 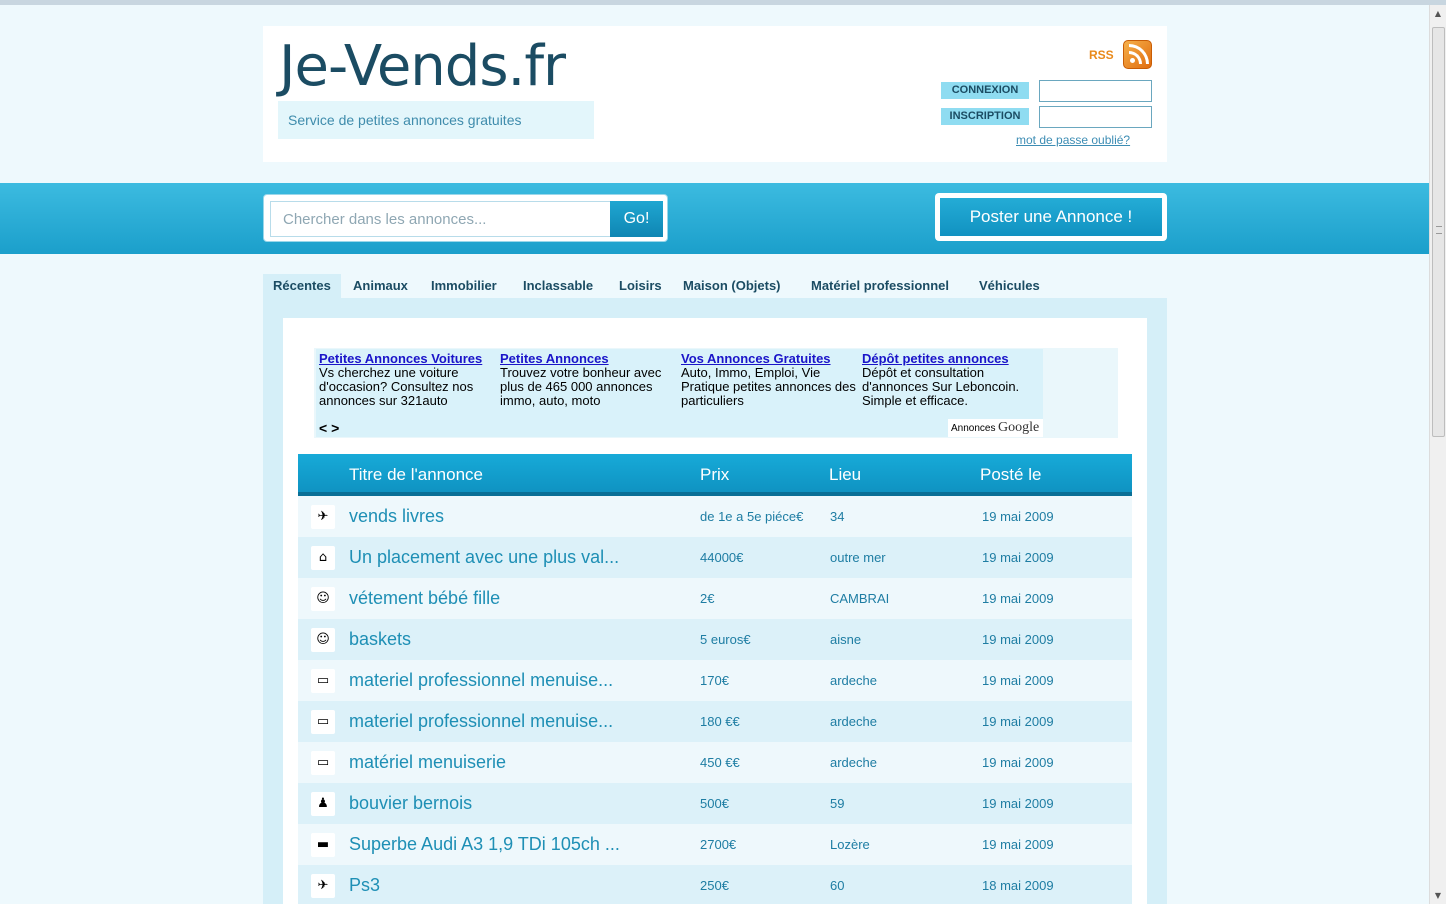 What do you see at coordinates (1095, 91) in the screenshot?
I see `login-field` at bounding box center [1095, 91].